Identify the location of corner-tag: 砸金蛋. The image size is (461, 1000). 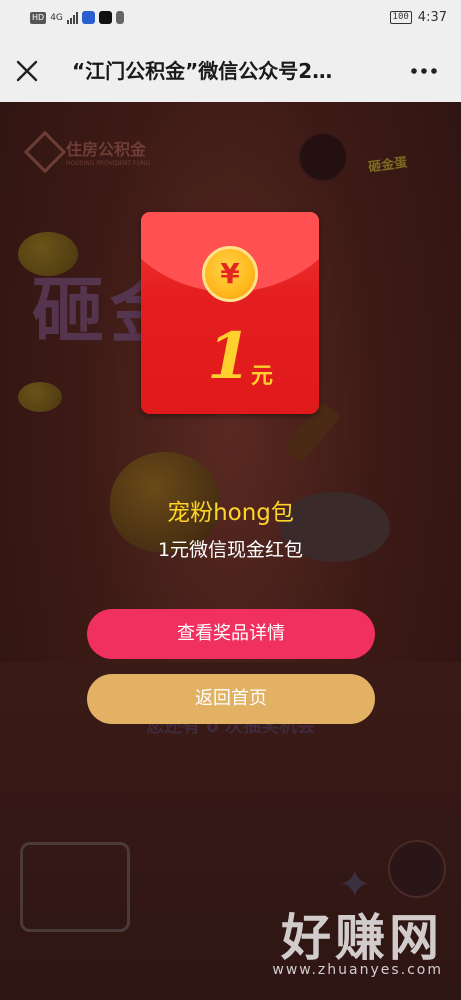
(388, 165).